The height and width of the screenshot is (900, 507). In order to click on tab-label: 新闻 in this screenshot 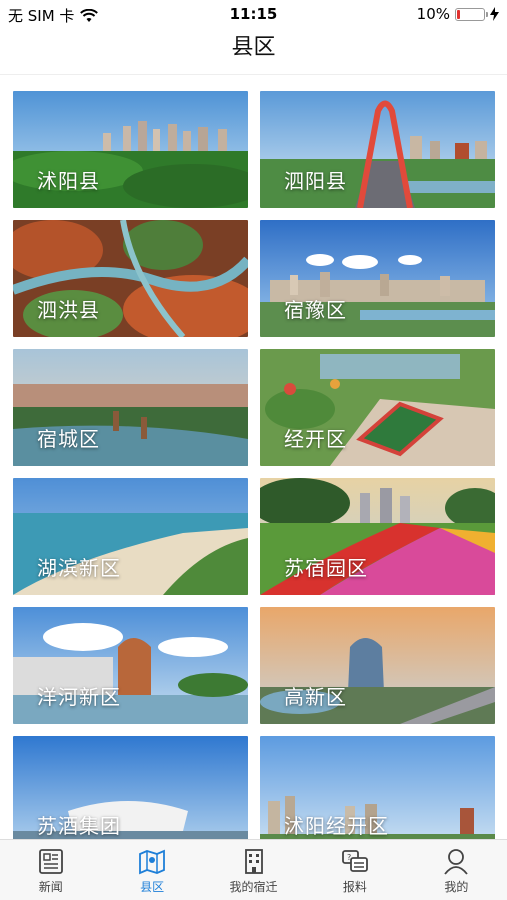, I will do `click(50, 887)`.